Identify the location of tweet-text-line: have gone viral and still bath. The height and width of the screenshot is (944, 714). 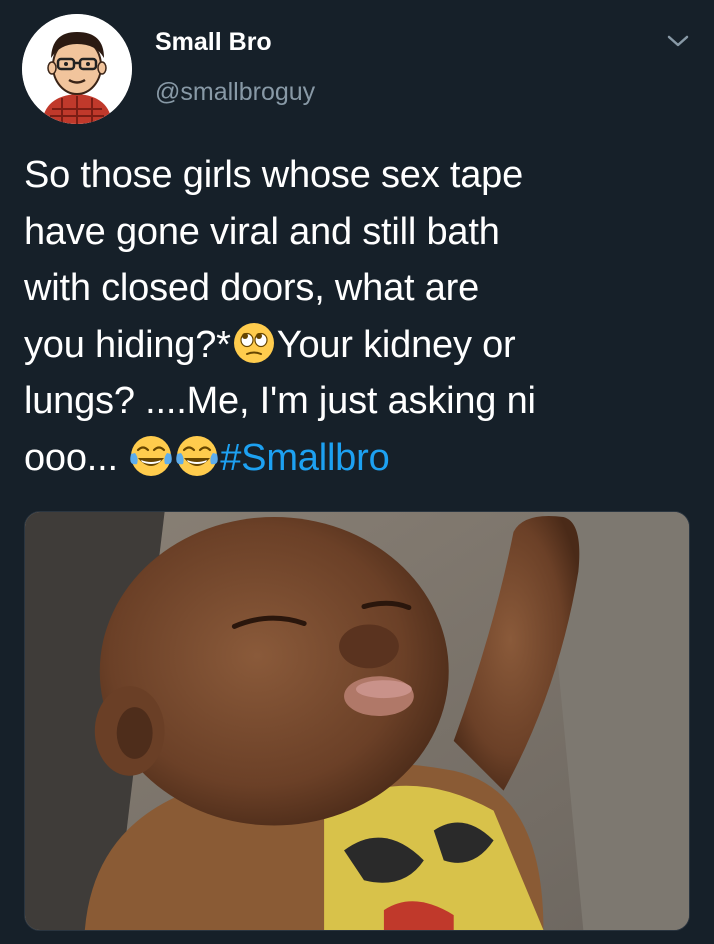
(262, 231).